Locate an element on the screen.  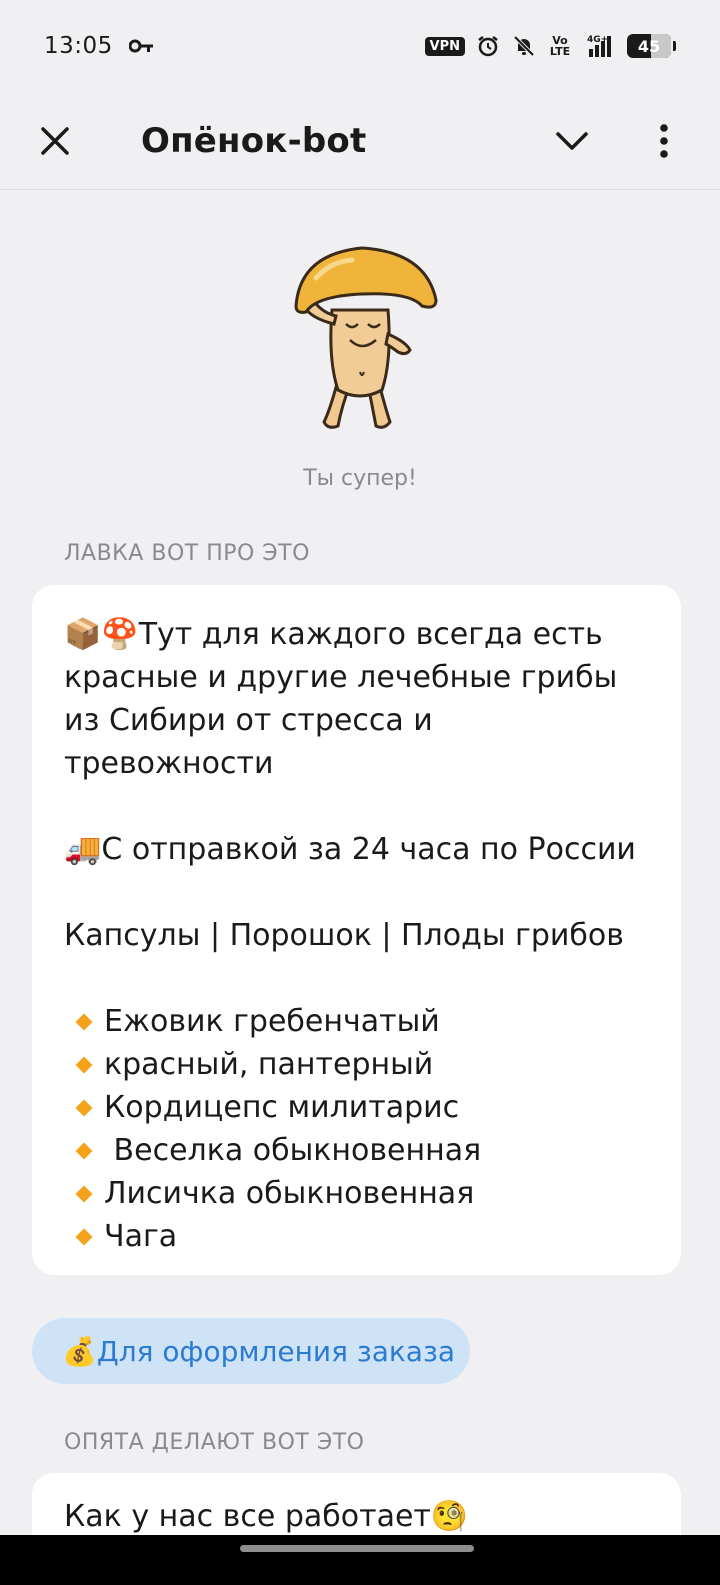
more-menu-button is located at coordinates (664, 141).